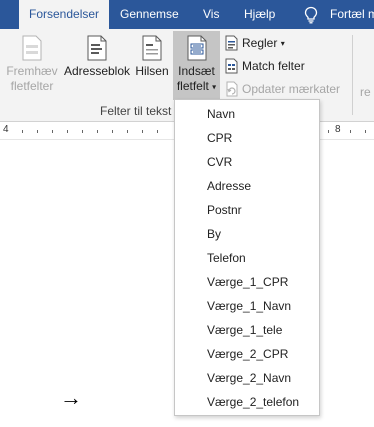 Image resolution: width=374 pixels, height=427 pixels. I want to click on match-fields-label: Match felter, so click(273, 66).